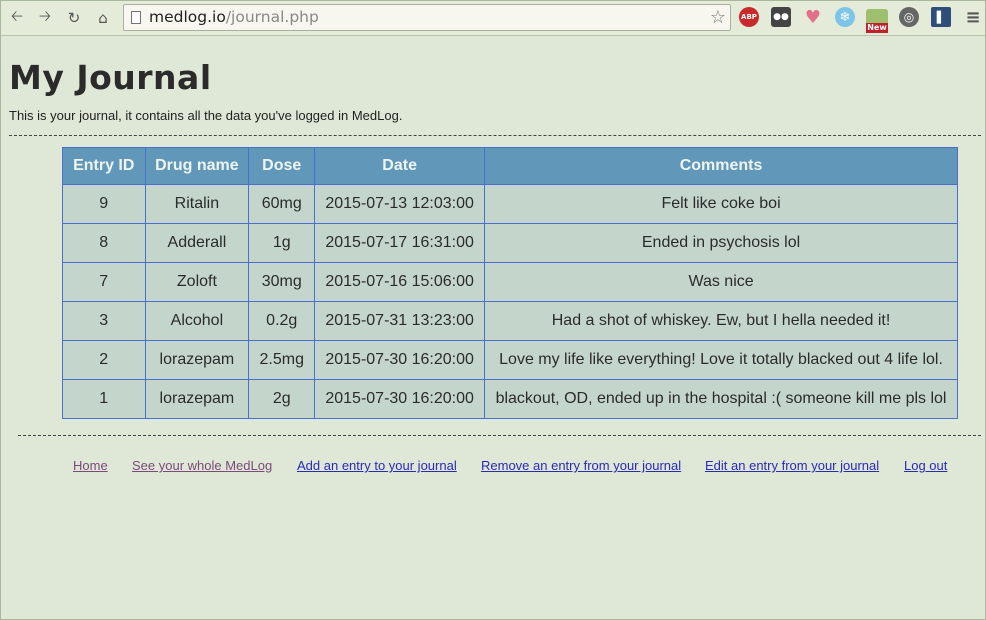  Describe the element at coordinates (400, 166) in the screenshot. I see `header-date: Date` at that location.